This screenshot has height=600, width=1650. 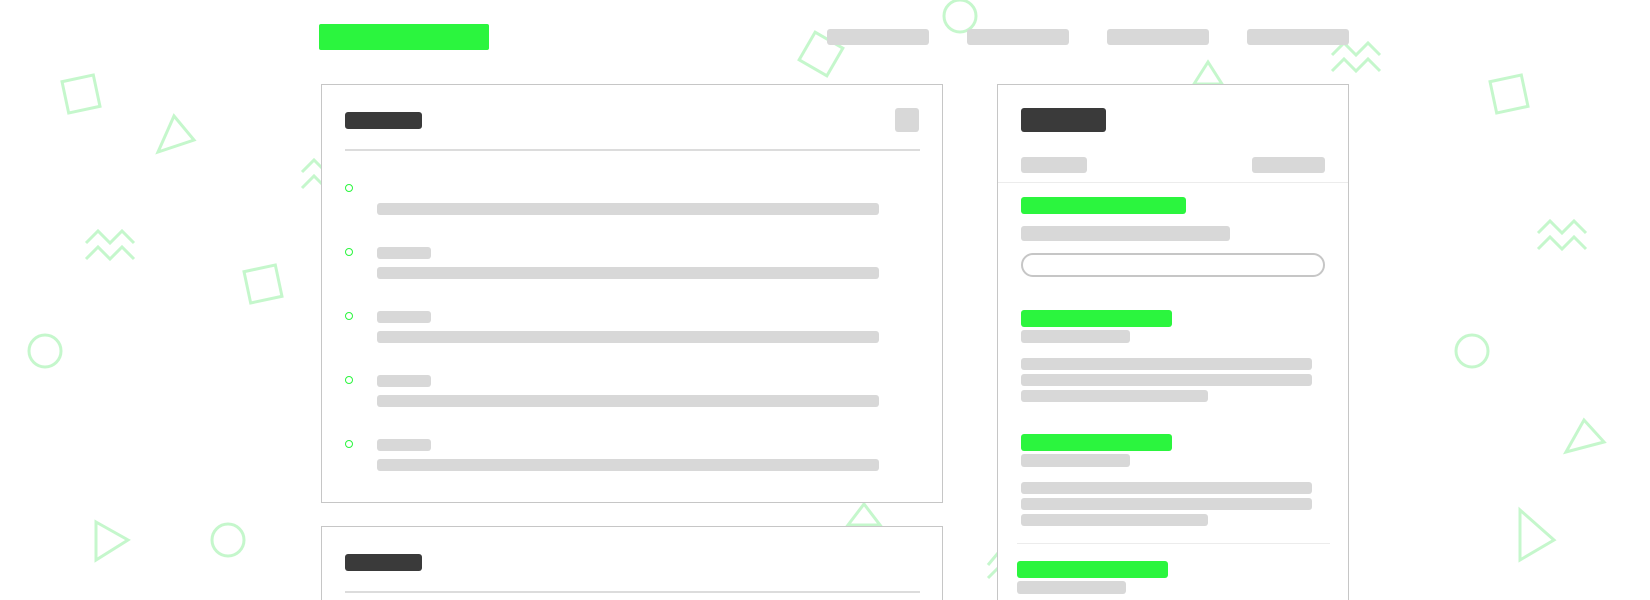 What do you see at coordinates (404, 37) in the screenshot?
I see `logo` at bounding box center [404, 37].